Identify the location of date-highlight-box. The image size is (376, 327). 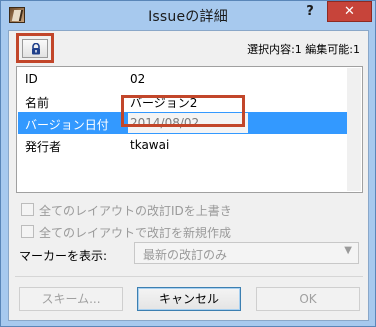
(183, 111).